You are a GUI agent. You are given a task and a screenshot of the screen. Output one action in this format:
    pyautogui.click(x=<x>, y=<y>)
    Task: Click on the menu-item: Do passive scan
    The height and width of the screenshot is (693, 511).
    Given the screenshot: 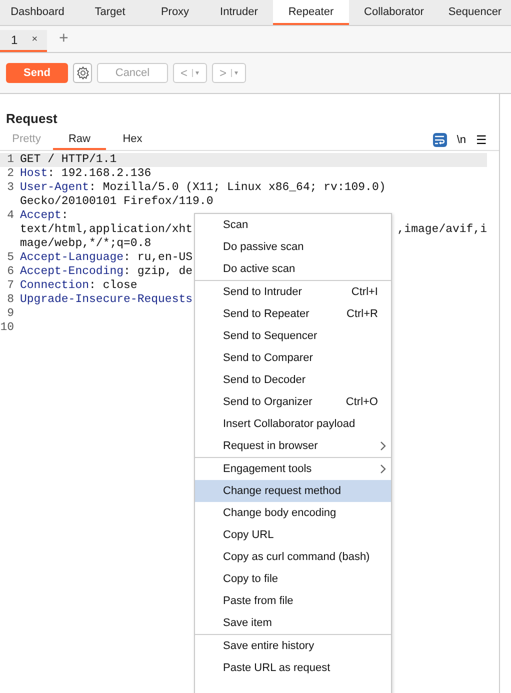 What is the action you would take?
    pyautogui.click(x=293, y=247)
    